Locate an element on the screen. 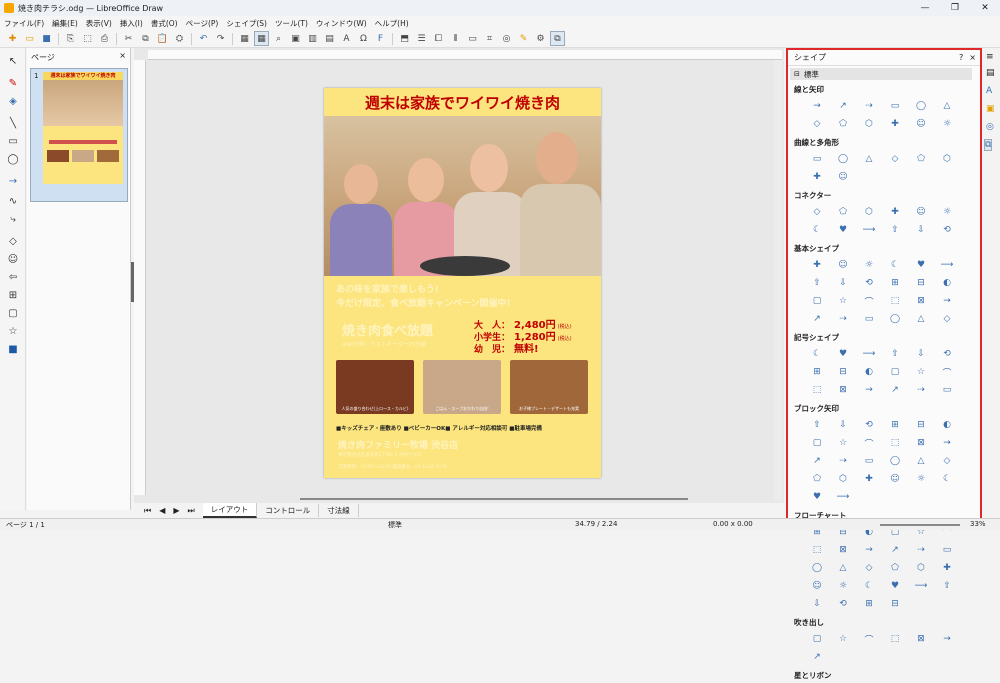 The width and height of the screenshot is (1000, 683). arrow-line-icon: → is located at coordinates (13, 181).